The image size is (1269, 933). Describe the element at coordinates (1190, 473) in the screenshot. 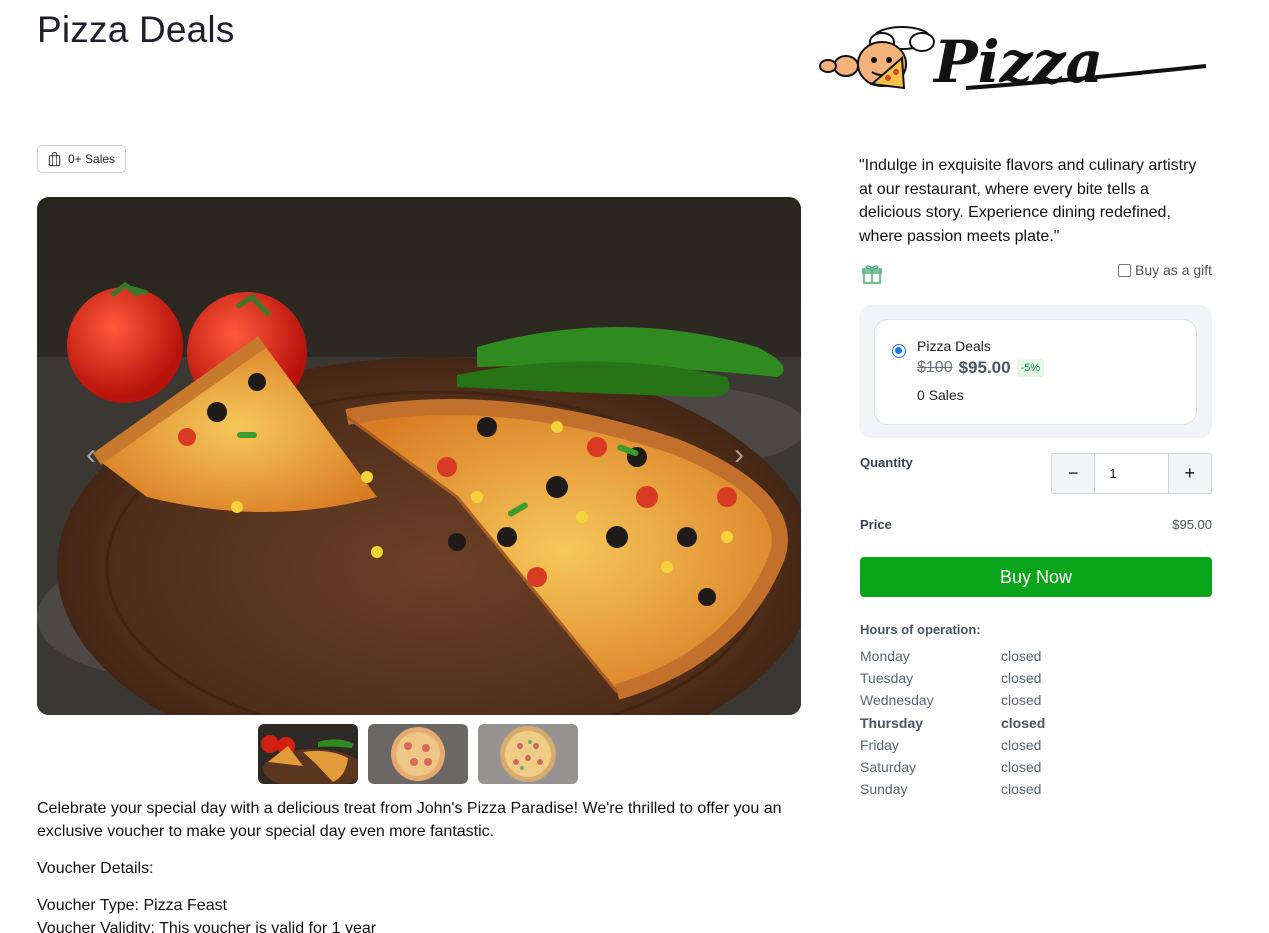

I see `quantity-increase-button: +` at that location.